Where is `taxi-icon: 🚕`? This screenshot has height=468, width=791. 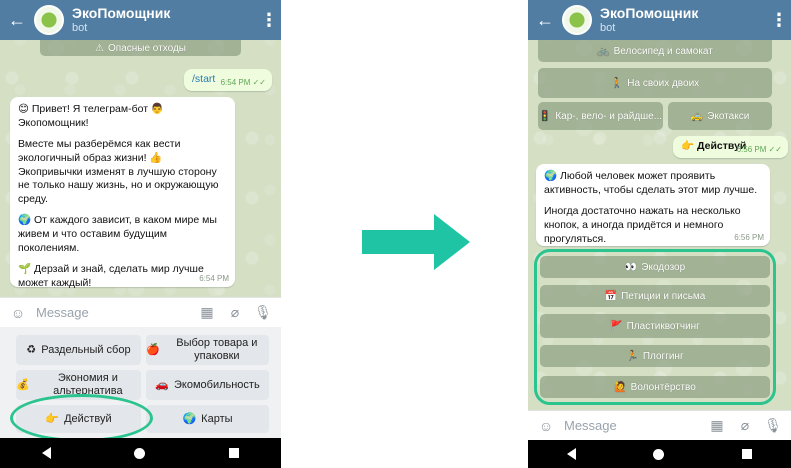 taxi-icon: 🚕 is located at coordinates (697, 116).